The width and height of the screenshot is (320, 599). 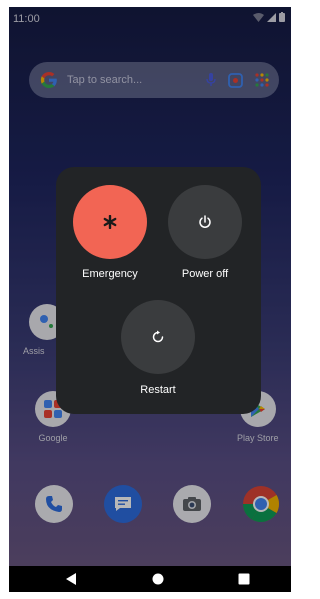 I want to click on emergency-button, so click(x=110, y=222).